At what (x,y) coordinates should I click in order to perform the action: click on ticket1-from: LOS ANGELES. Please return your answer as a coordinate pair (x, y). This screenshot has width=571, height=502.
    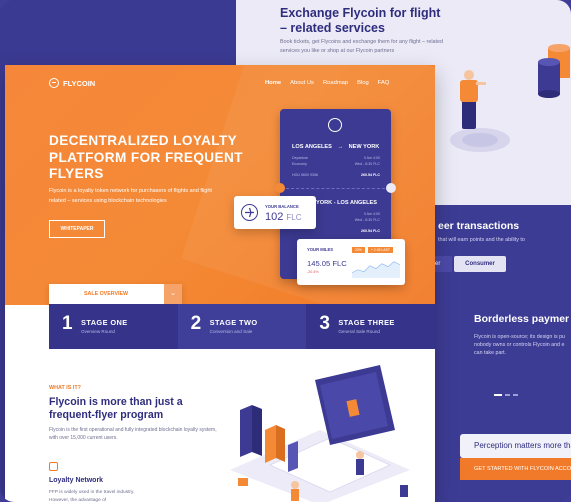
    Looking at the image, I should click on (312, 147).